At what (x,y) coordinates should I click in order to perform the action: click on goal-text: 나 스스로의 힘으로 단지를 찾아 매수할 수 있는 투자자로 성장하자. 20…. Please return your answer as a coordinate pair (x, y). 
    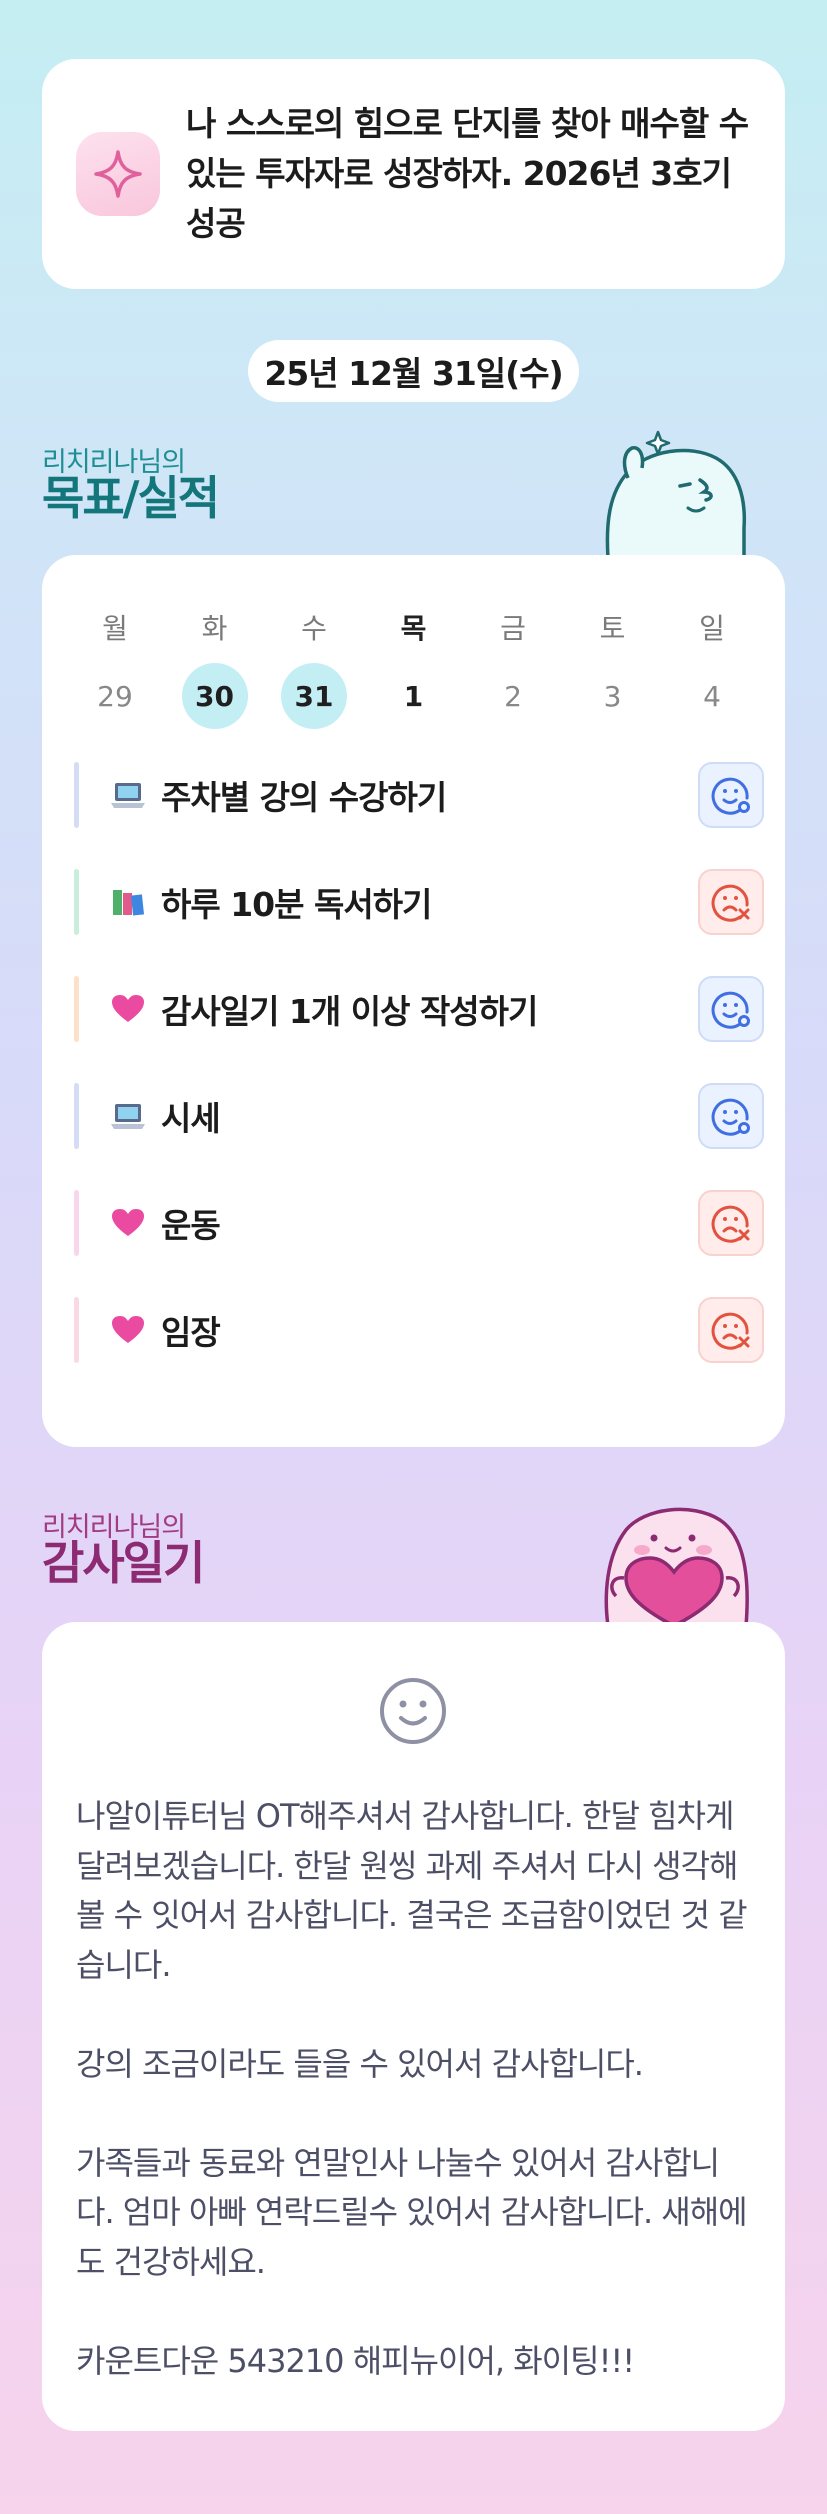
    Looking at the image, I should click on (467, 173).